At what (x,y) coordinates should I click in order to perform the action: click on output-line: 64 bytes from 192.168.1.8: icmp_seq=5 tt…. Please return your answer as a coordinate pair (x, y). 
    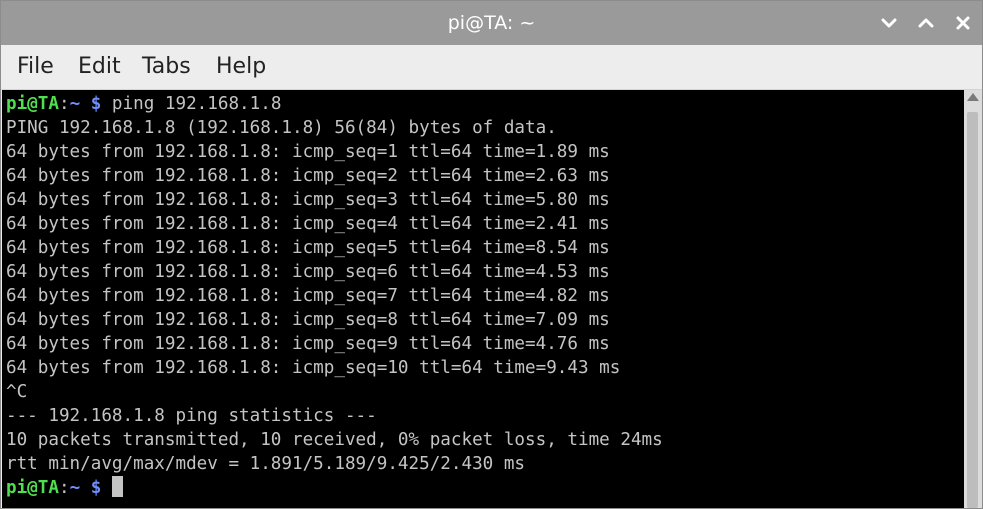
    Looking at the image, I should click on (308, 248).